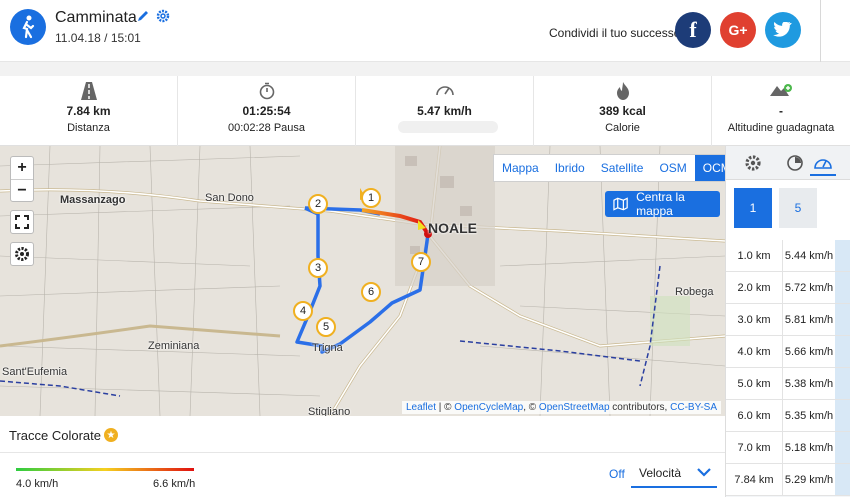 Image resolution: width=850 pixels, height=497 pixels. Describe the element at coordinates (88, 93) in the screenshot. I see `road-icon` at that location.